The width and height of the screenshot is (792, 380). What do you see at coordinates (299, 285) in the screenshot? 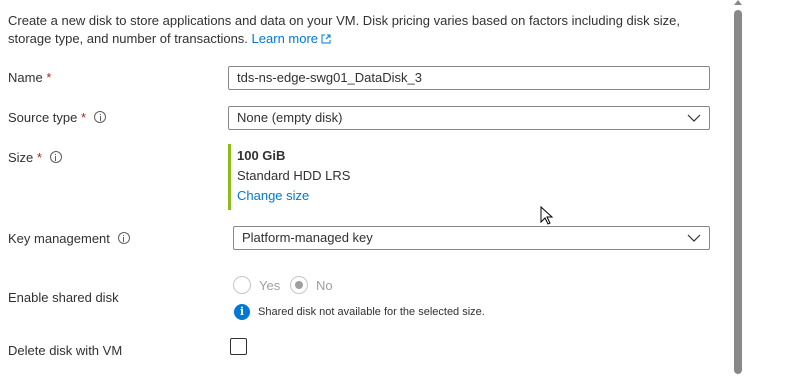
I see `radio-circle-selected` at bounding box center [299, 285].